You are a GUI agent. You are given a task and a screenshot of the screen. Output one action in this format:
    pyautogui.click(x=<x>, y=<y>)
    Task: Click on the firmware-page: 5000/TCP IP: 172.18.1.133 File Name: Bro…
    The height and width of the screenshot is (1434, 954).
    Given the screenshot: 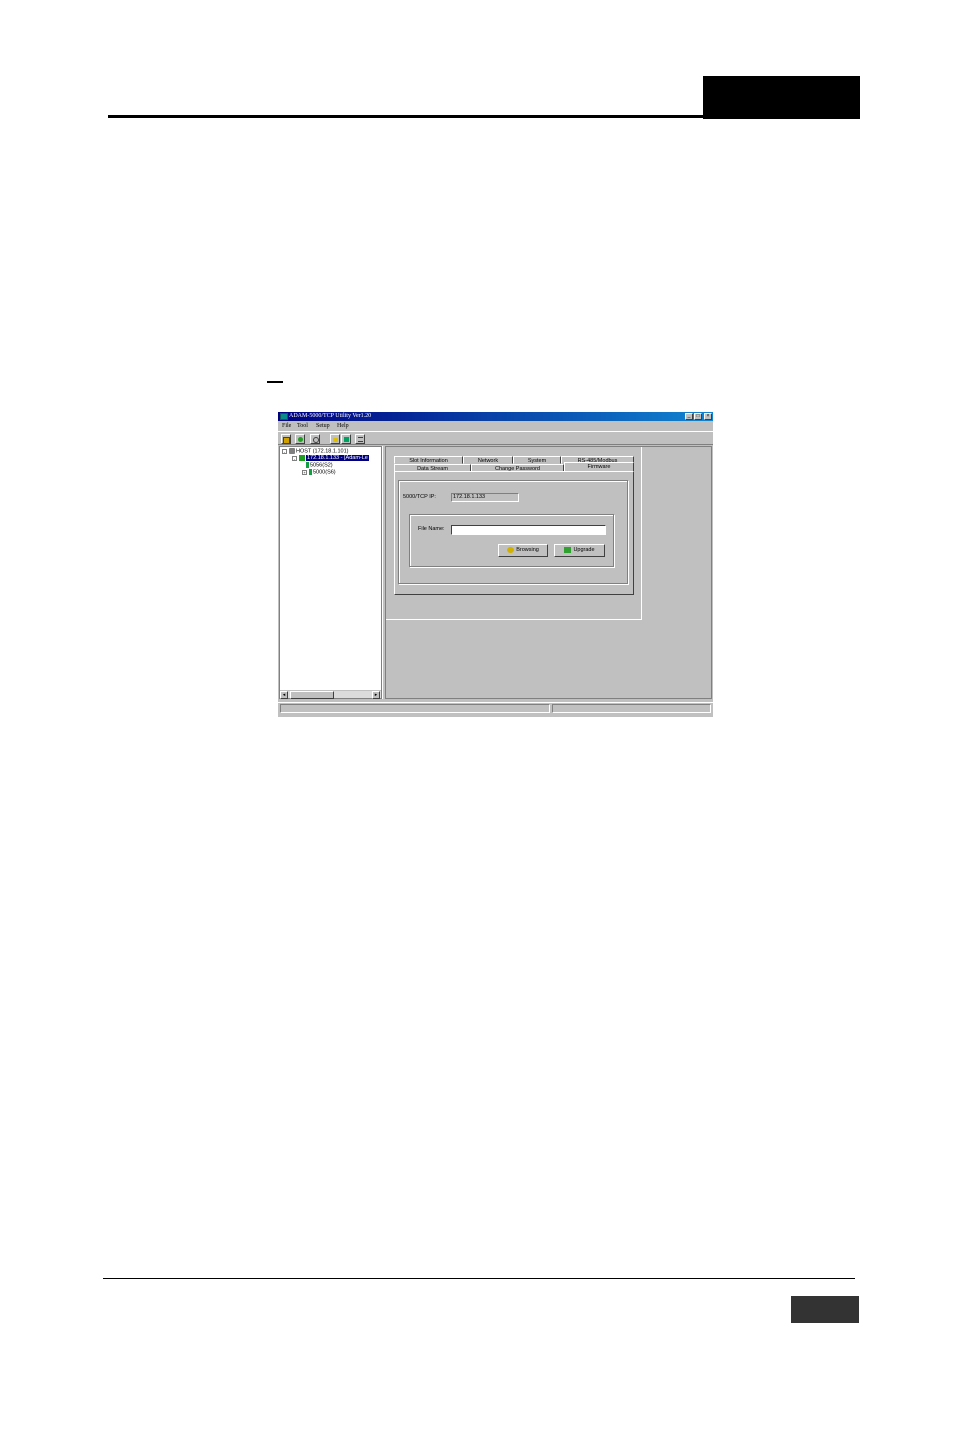 What is the action you would take?
    pyautogui.click(x=514, y=533)
    